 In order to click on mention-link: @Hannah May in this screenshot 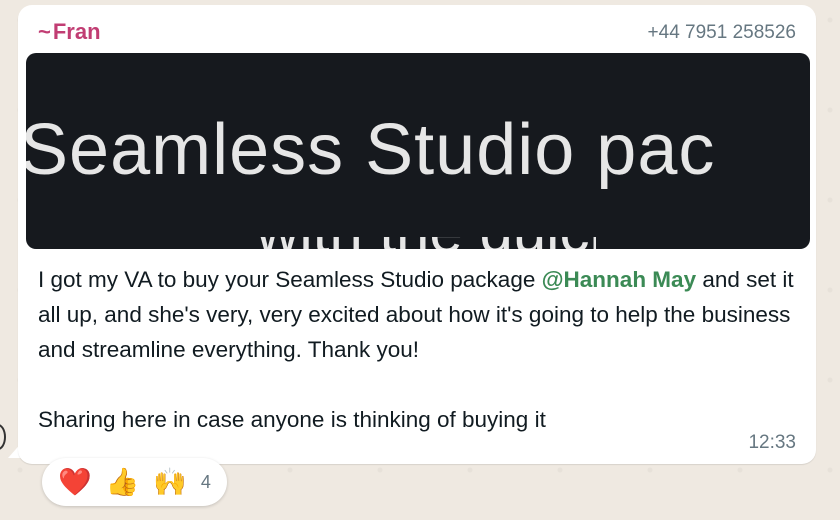, I will do `click(619, 279)`.